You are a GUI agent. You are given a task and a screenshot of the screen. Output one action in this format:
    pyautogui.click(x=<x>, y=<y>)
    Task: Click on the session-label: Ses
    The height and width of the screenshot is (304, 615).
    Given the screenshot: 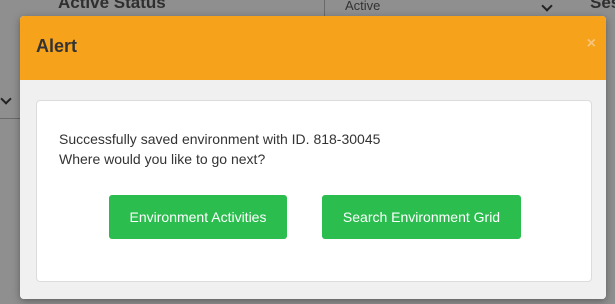 What is the action you would take?
    pyautogui.click(x=602, y=6)
    